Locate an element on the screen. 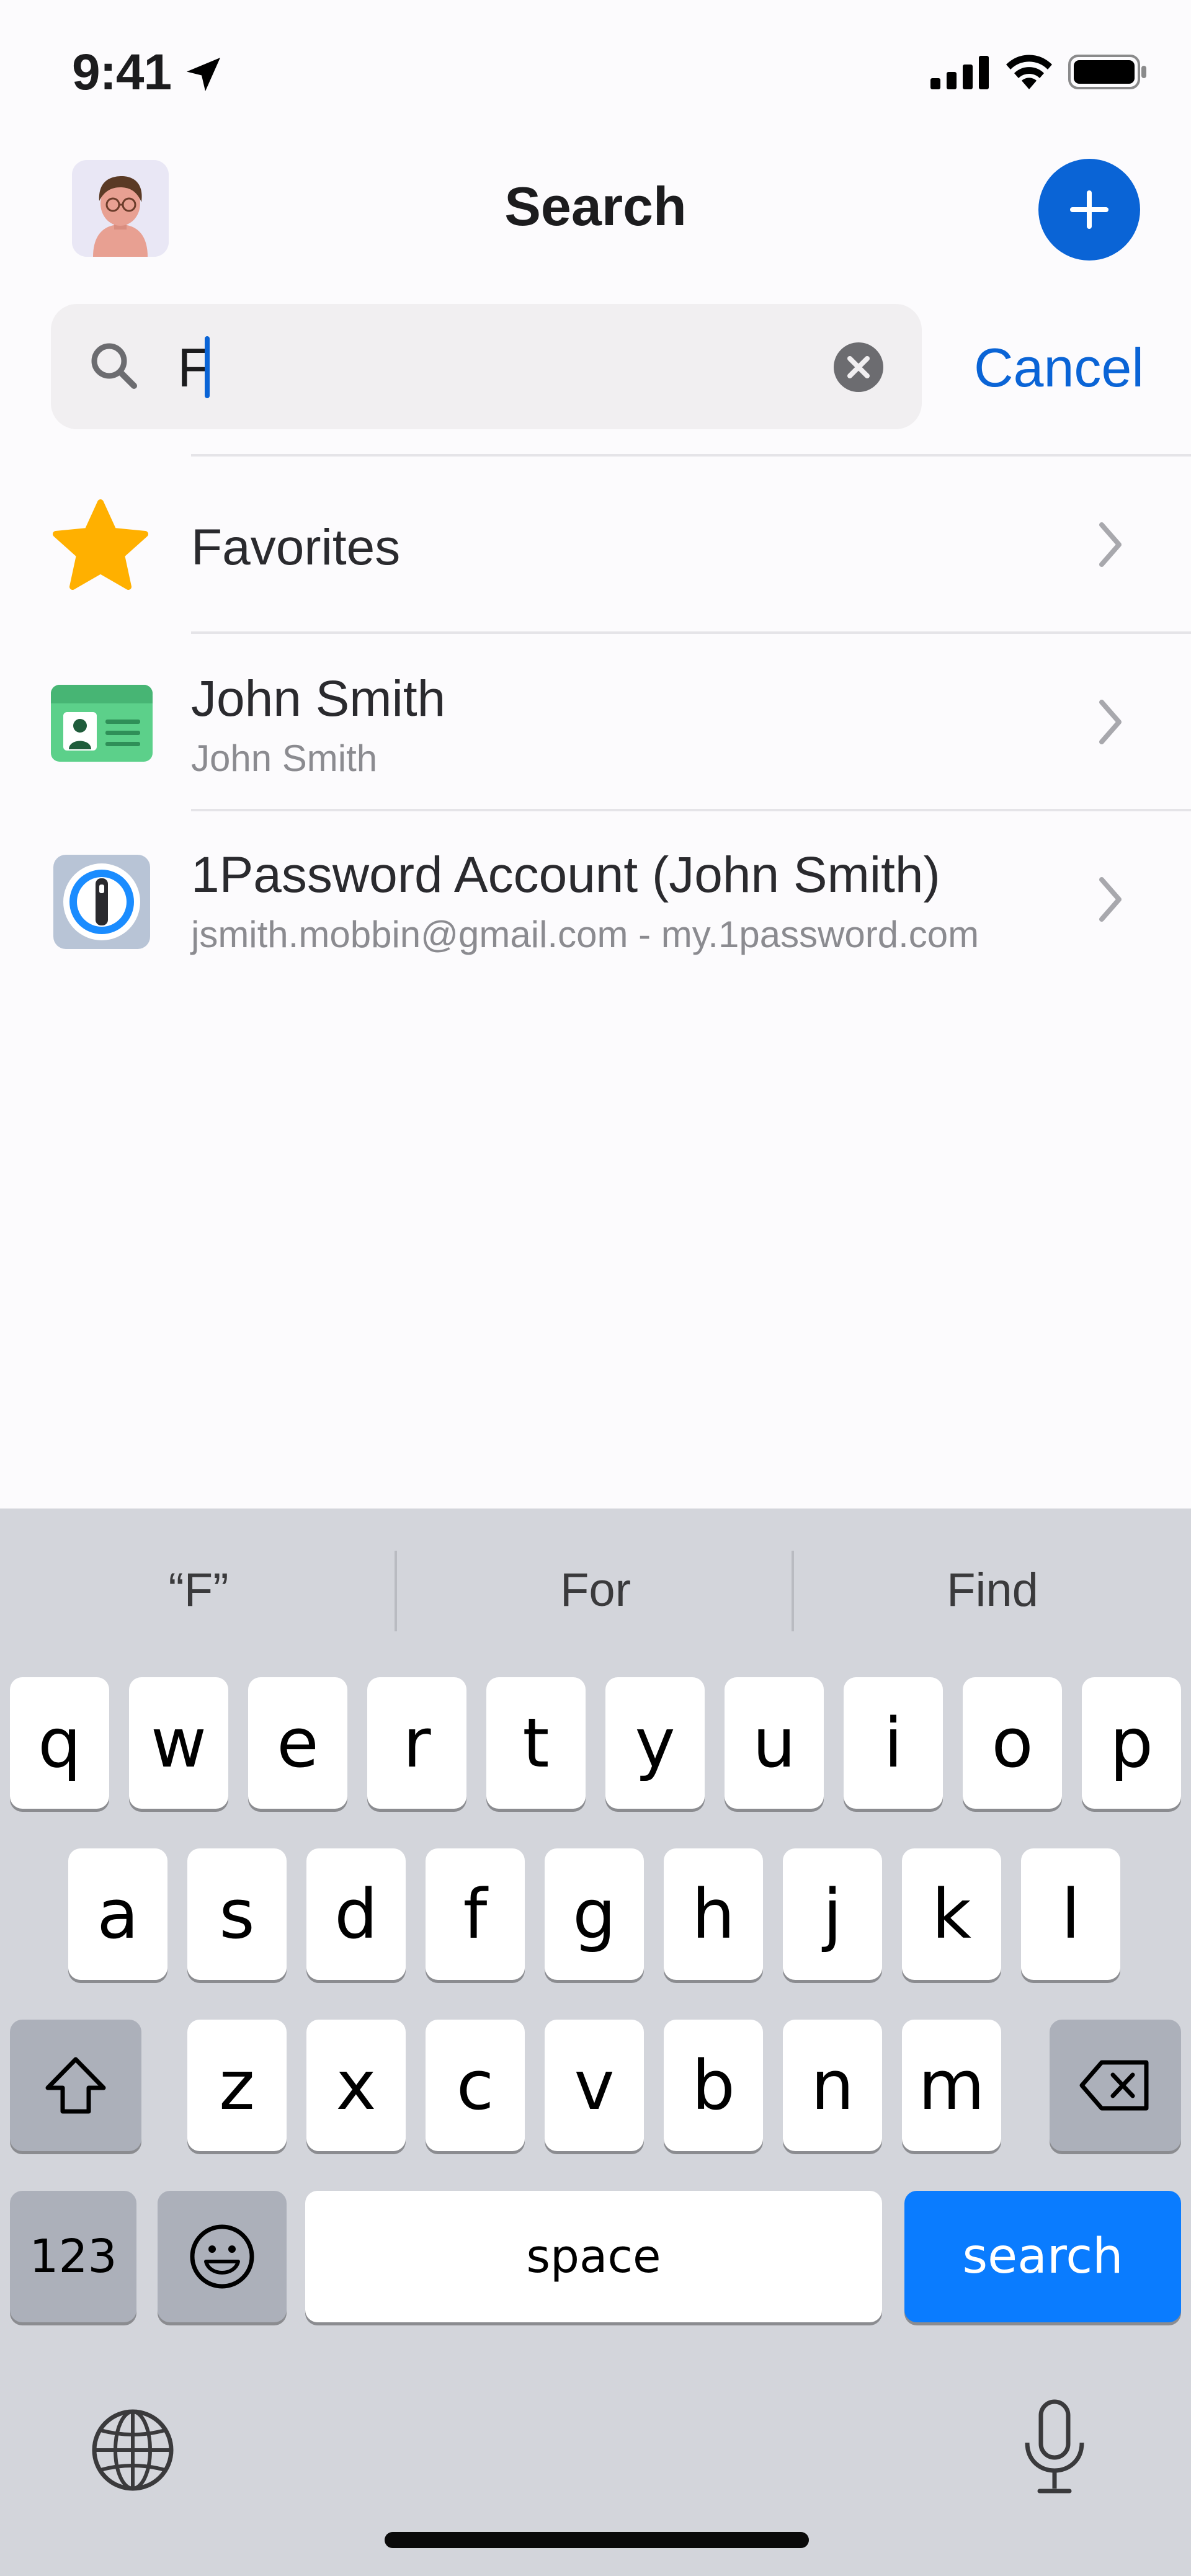 This screenshot has width=1191, height=2576. key-q: q is located at coordinates (60, 1743).